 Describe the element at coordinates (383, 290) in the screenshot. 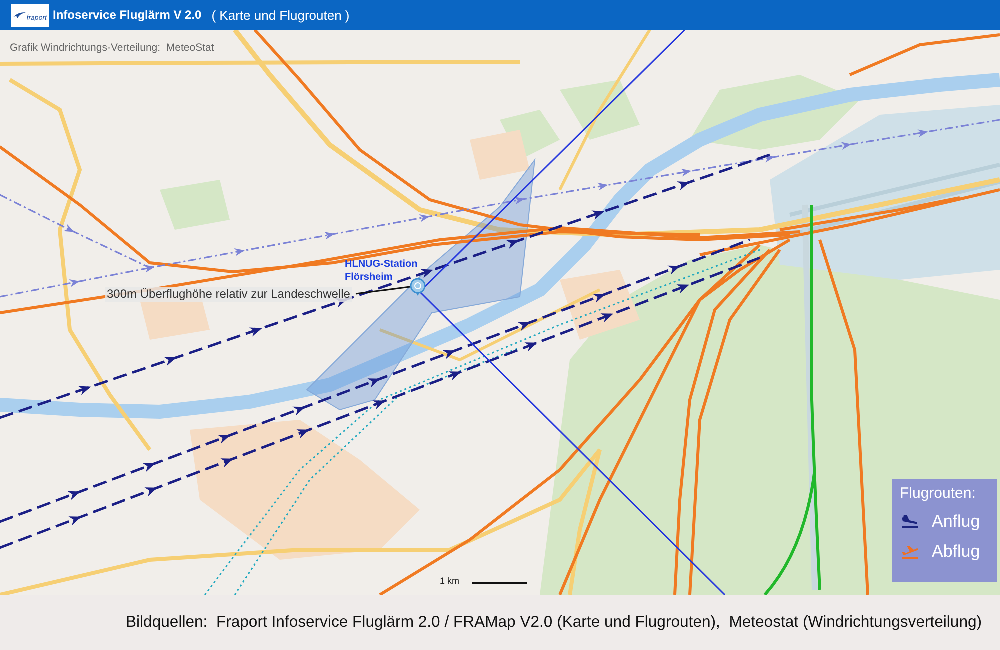

I see `leader-line` at that location.